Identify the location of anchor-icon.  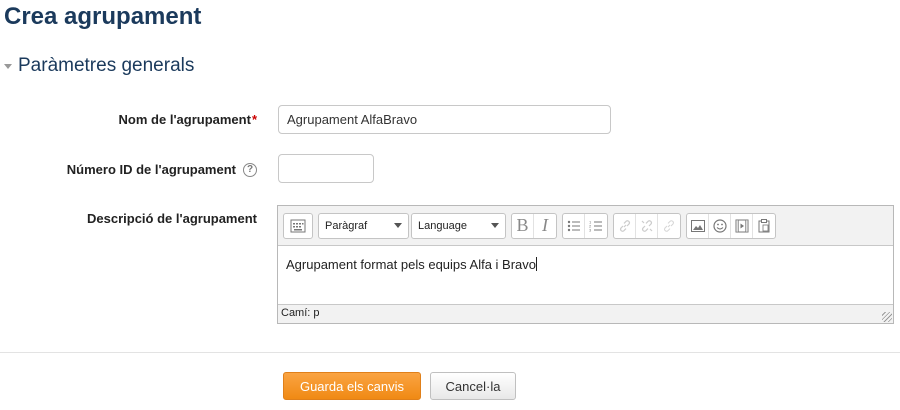
(669, 226).